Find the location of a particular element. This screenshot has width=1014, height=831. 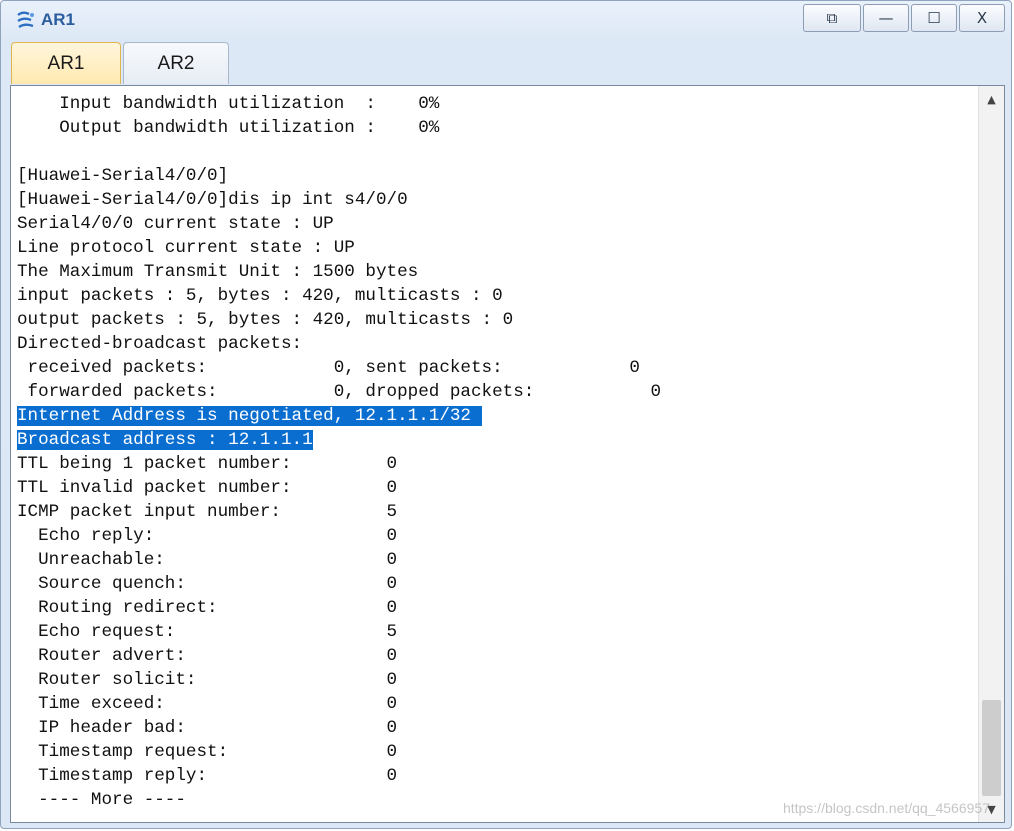

restore-button: ⧉ is located at coordinates (832, 18).